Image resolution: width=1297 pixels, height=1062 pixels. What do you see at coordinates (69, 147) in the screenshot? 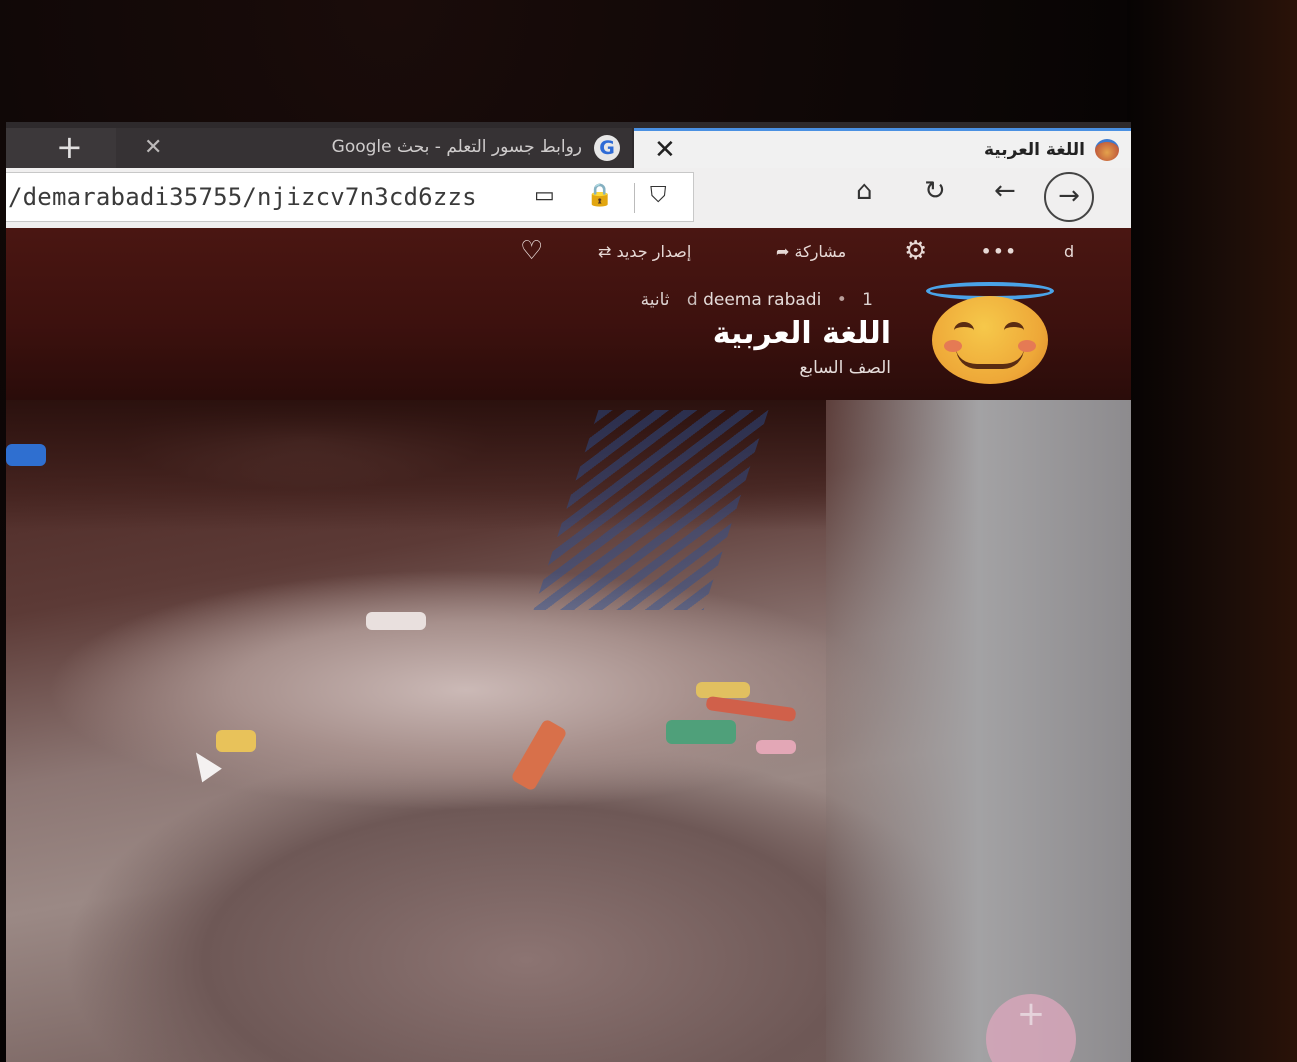
I see `new-tab-button: +` at bounding box center [69, 147].